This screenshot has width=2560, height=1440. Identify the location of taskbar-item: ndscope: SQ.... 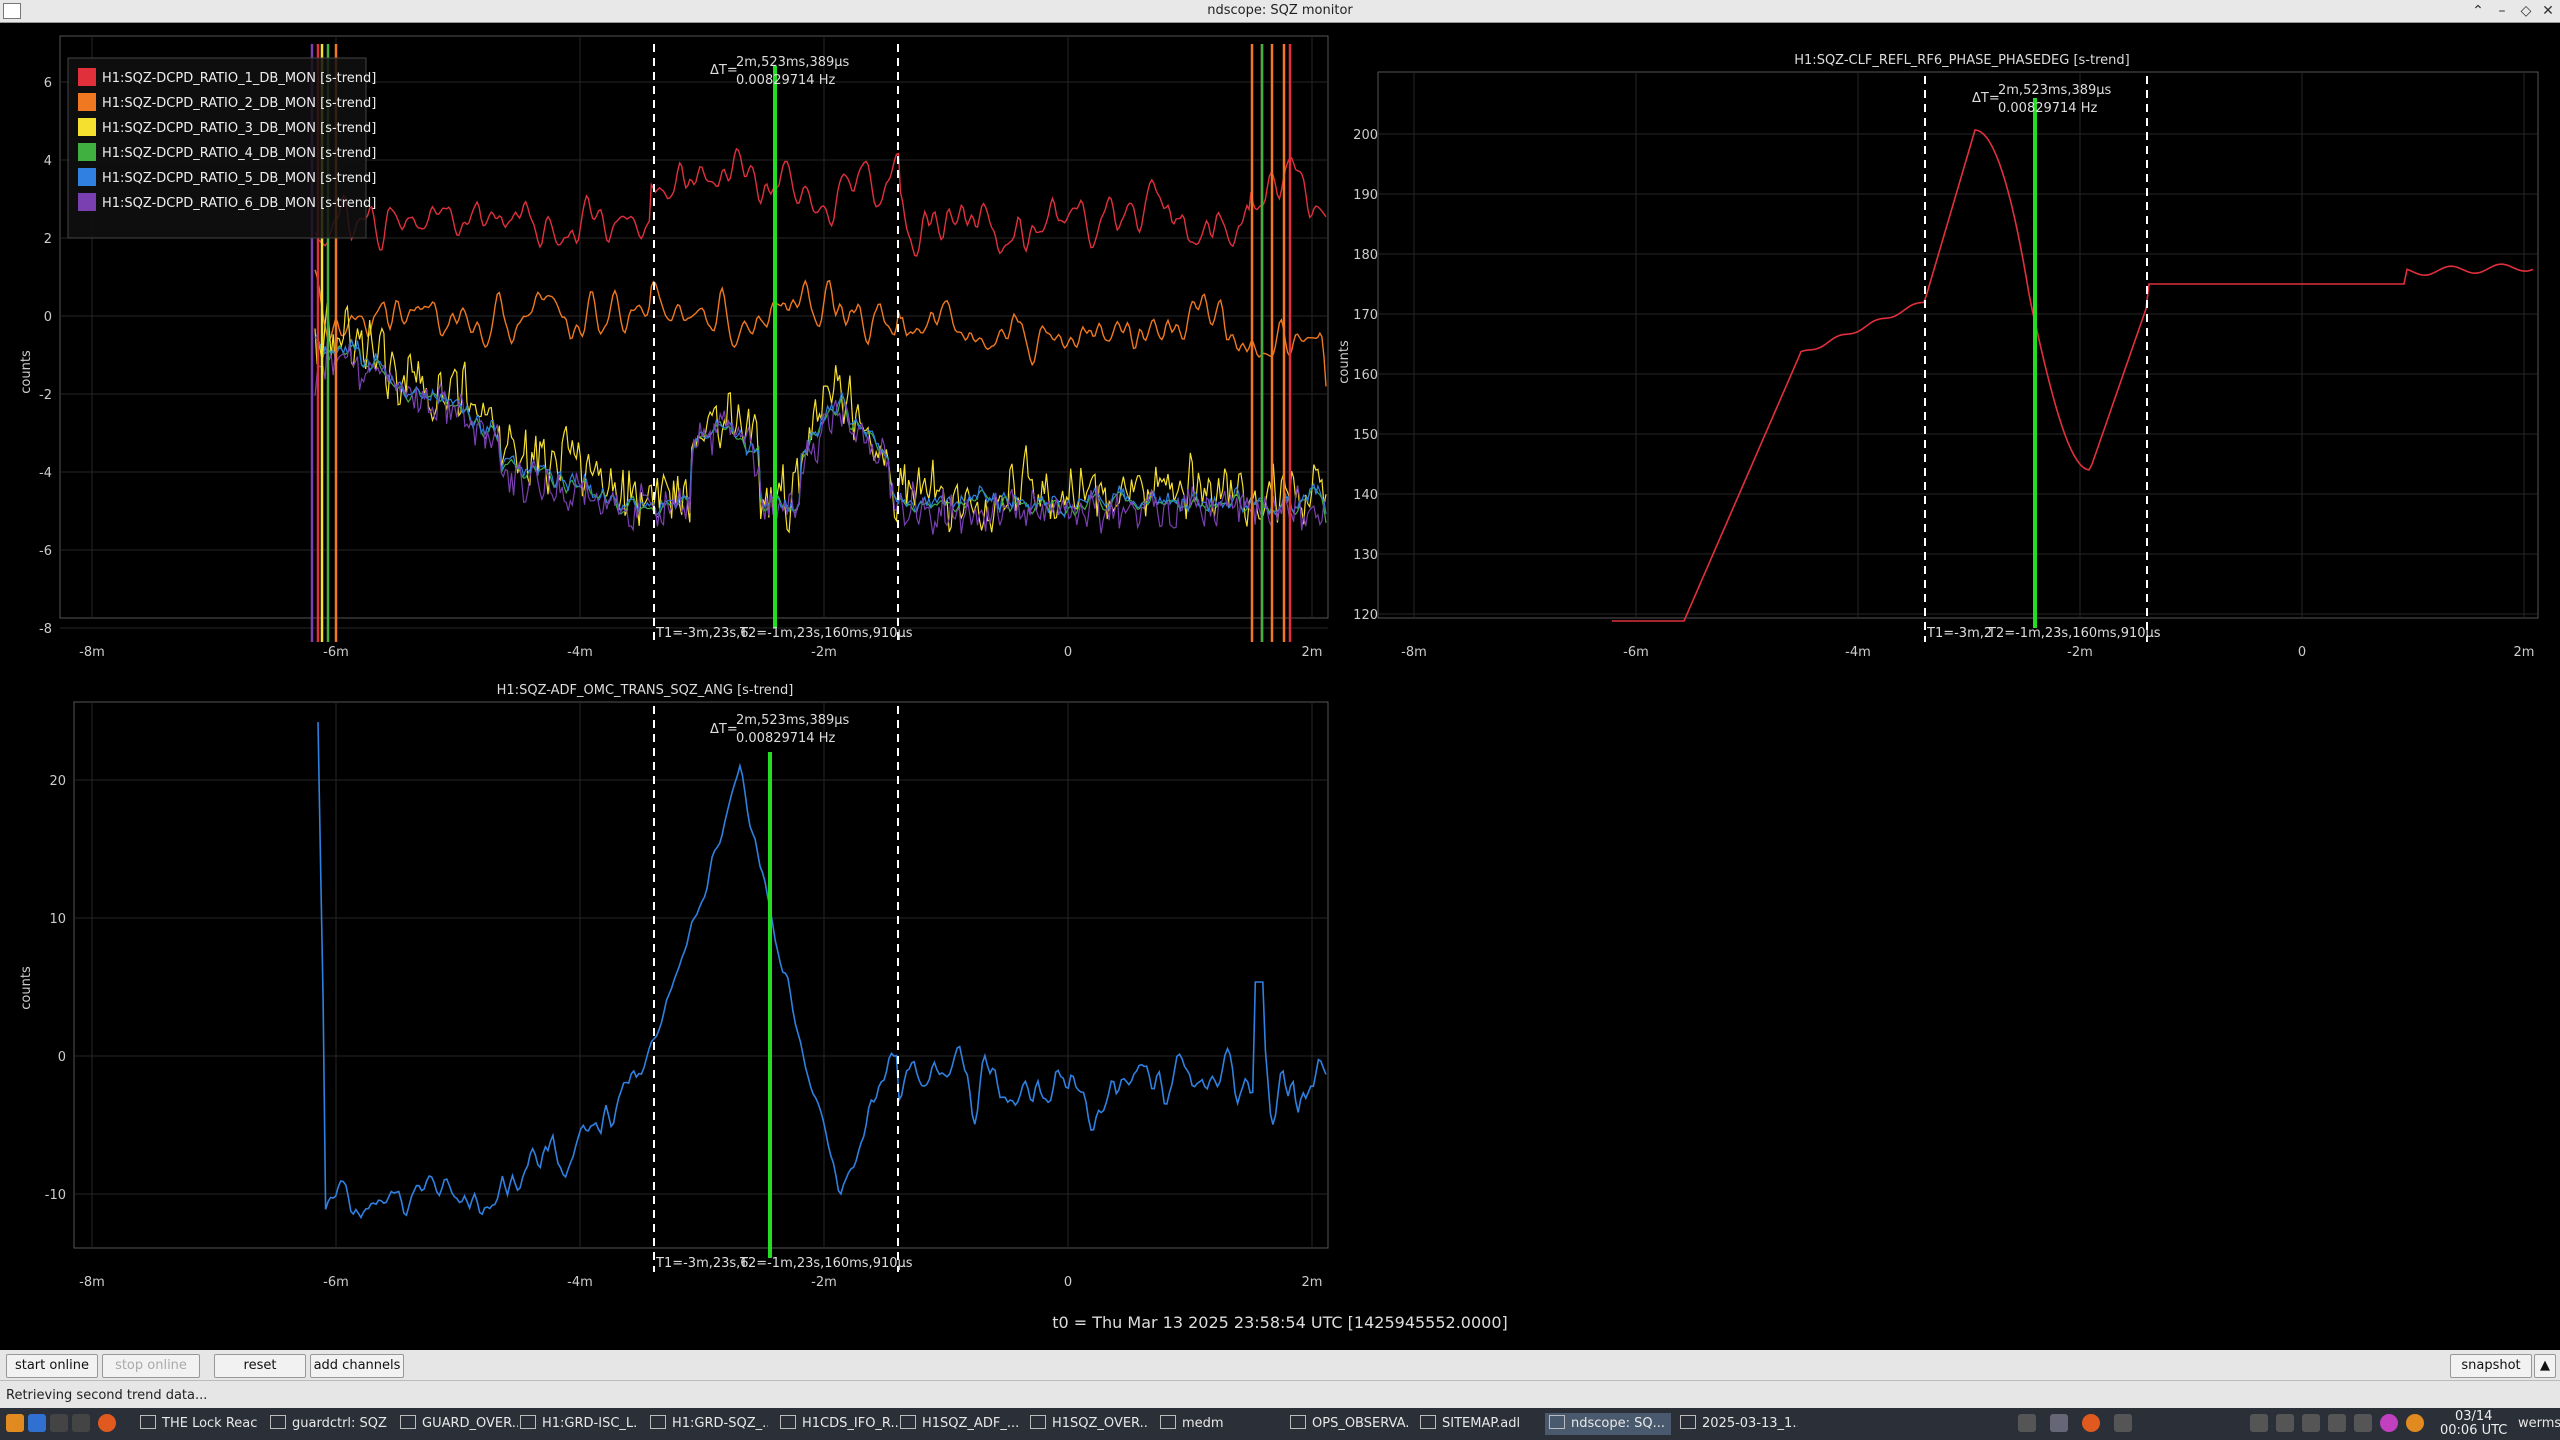
(1608, 1424).